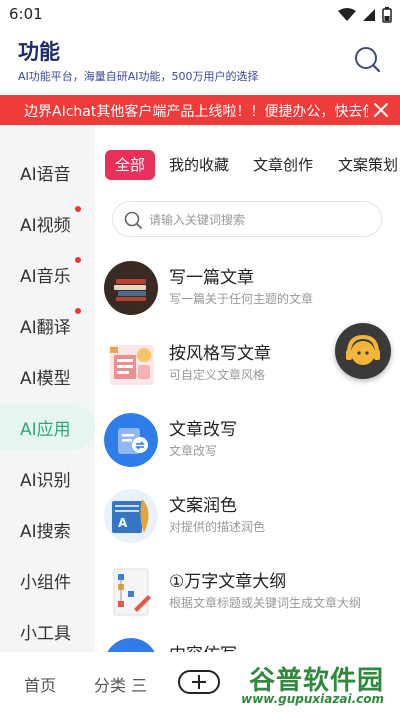 This screenshot has height=712, width=400. What do you see at coordinates (130, 165) in the screenshot?
I see `tab-all: 全部` at bounding box center [130, 165].